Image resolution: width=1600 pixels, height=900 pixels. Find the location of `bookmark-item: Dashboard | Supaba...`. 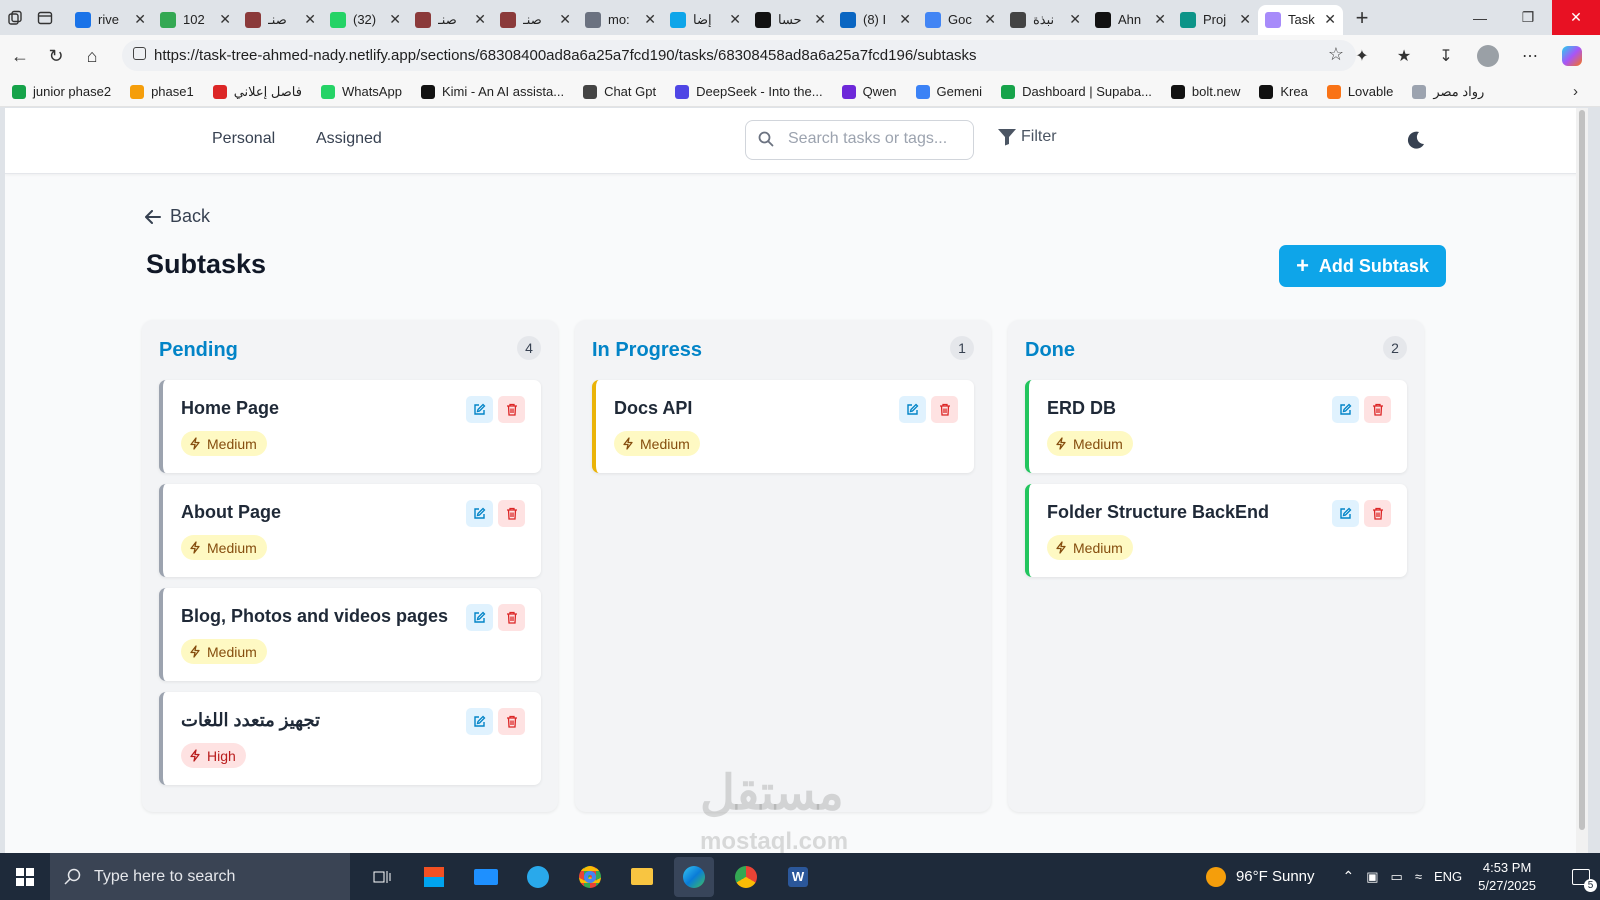

bookmark-item: Dashboard | Supaba... is located at coordinates (1076, 91).